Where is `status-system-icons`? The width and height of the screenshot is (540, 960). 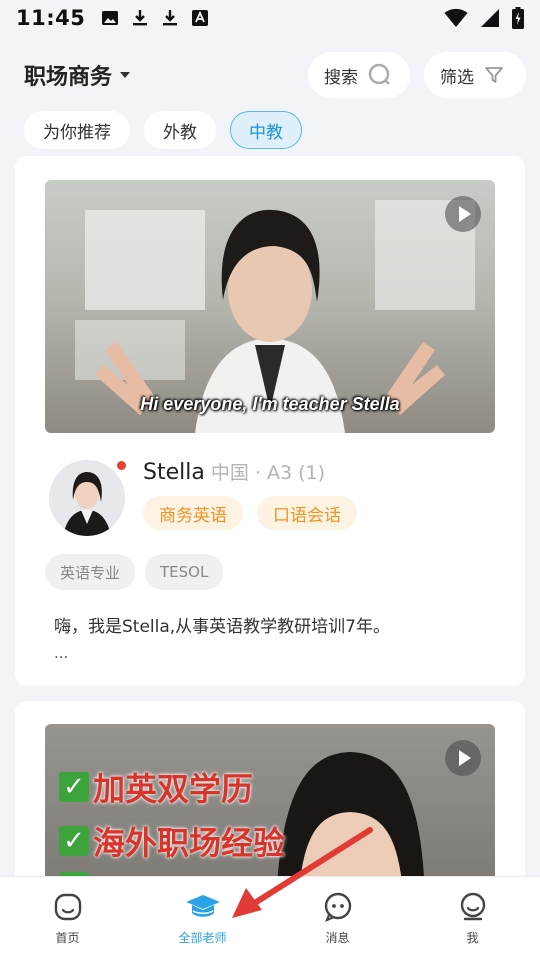
status-system-icons is located at coordinates (484, 18).